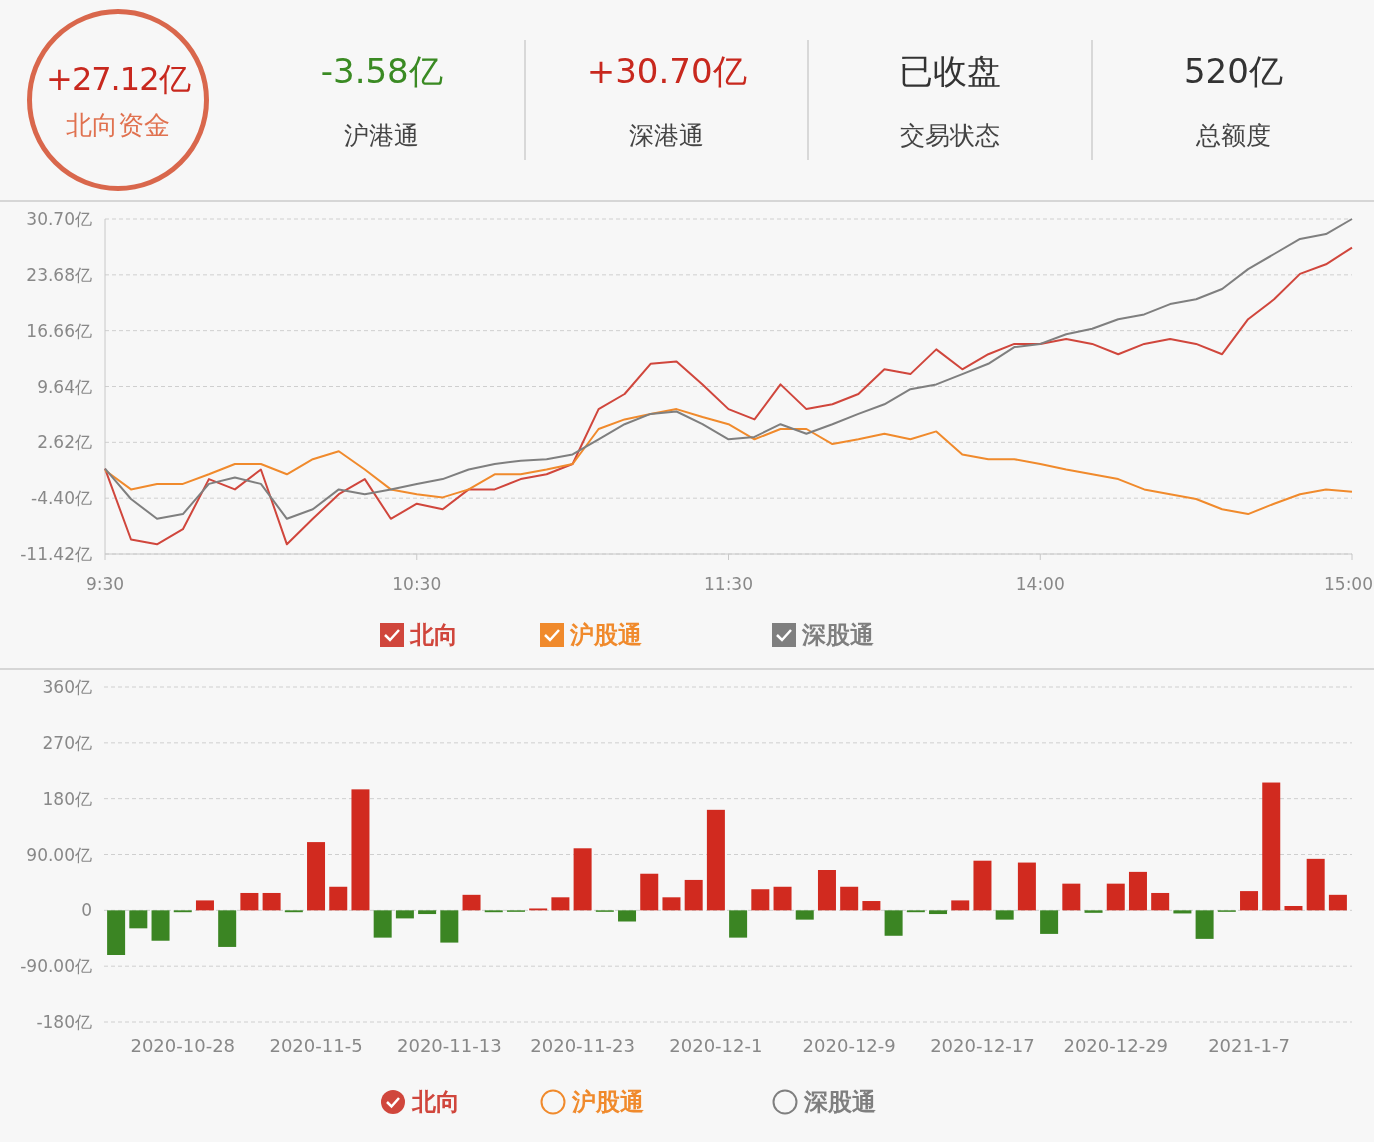 Image resolution: width=1374 pixels, height=1142 pixels. What do you see at coordinates (59, 854) in the screenshot?
I see `axis-label: 90.00亿` at bounding box center [59, 854].